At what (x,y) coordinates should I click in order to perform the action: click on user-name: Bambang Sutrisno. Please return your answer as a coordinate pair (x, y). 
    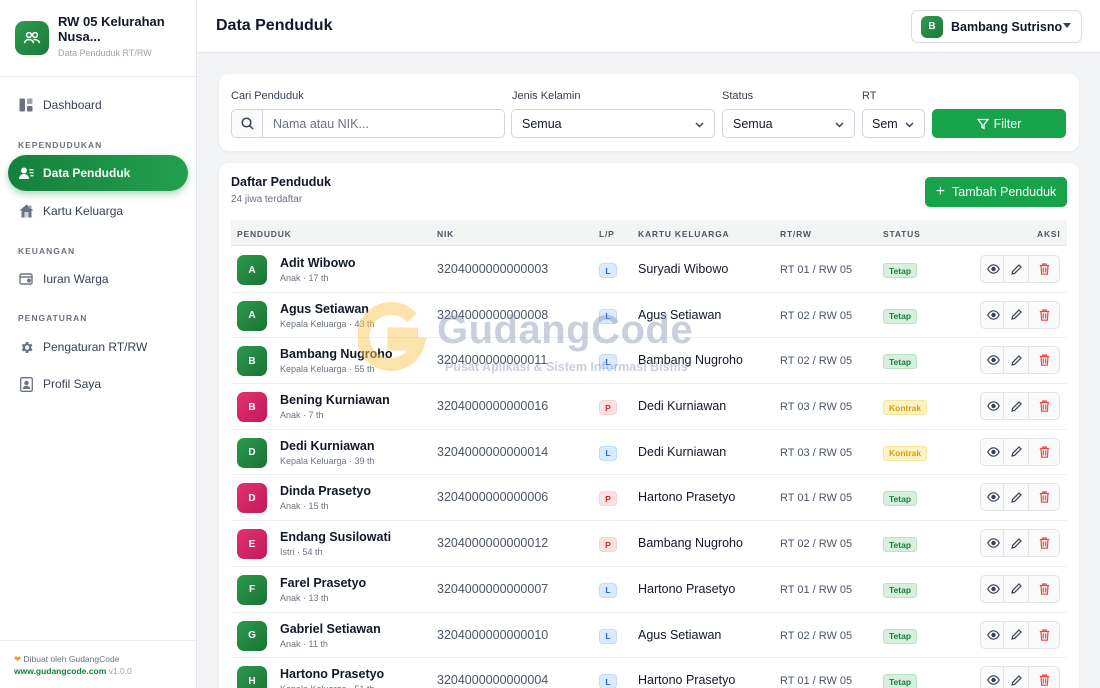
    Looking at the image, I should click on (1007, 26).